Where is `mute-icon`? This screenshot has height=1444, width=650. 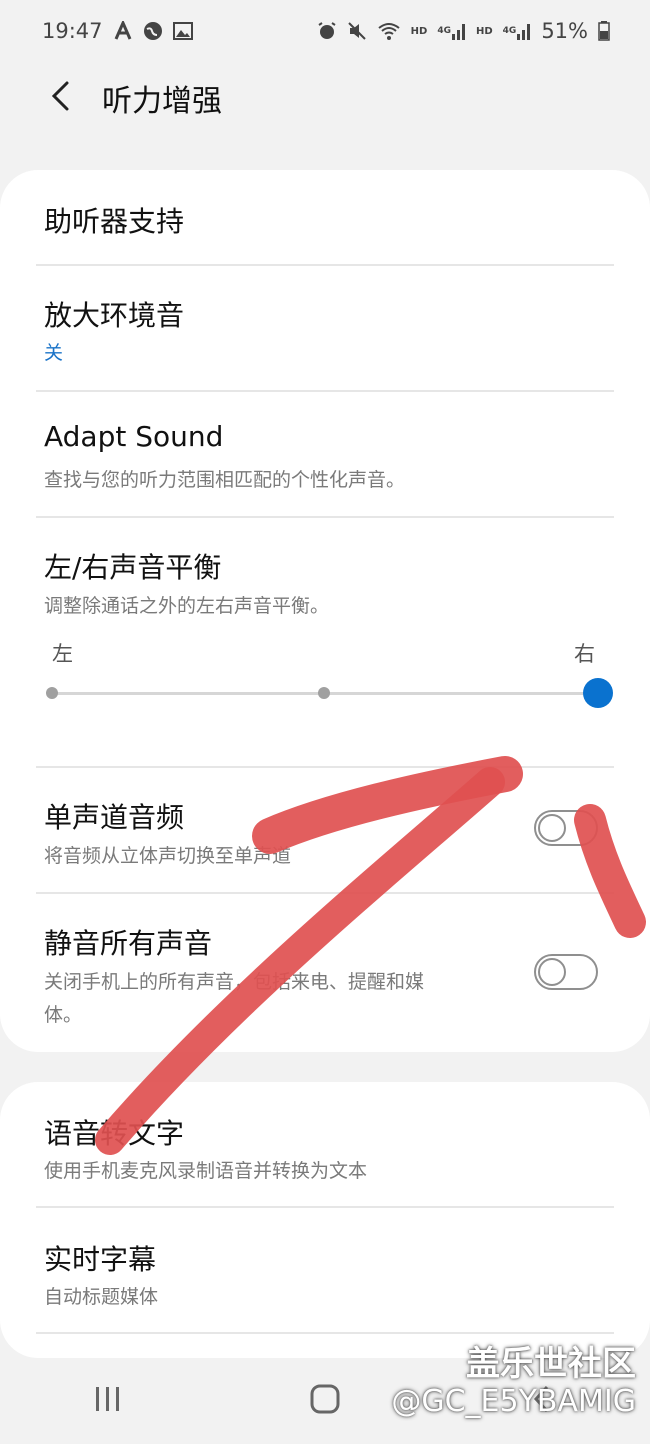
mute-icon is located at coordinates (357, 31).